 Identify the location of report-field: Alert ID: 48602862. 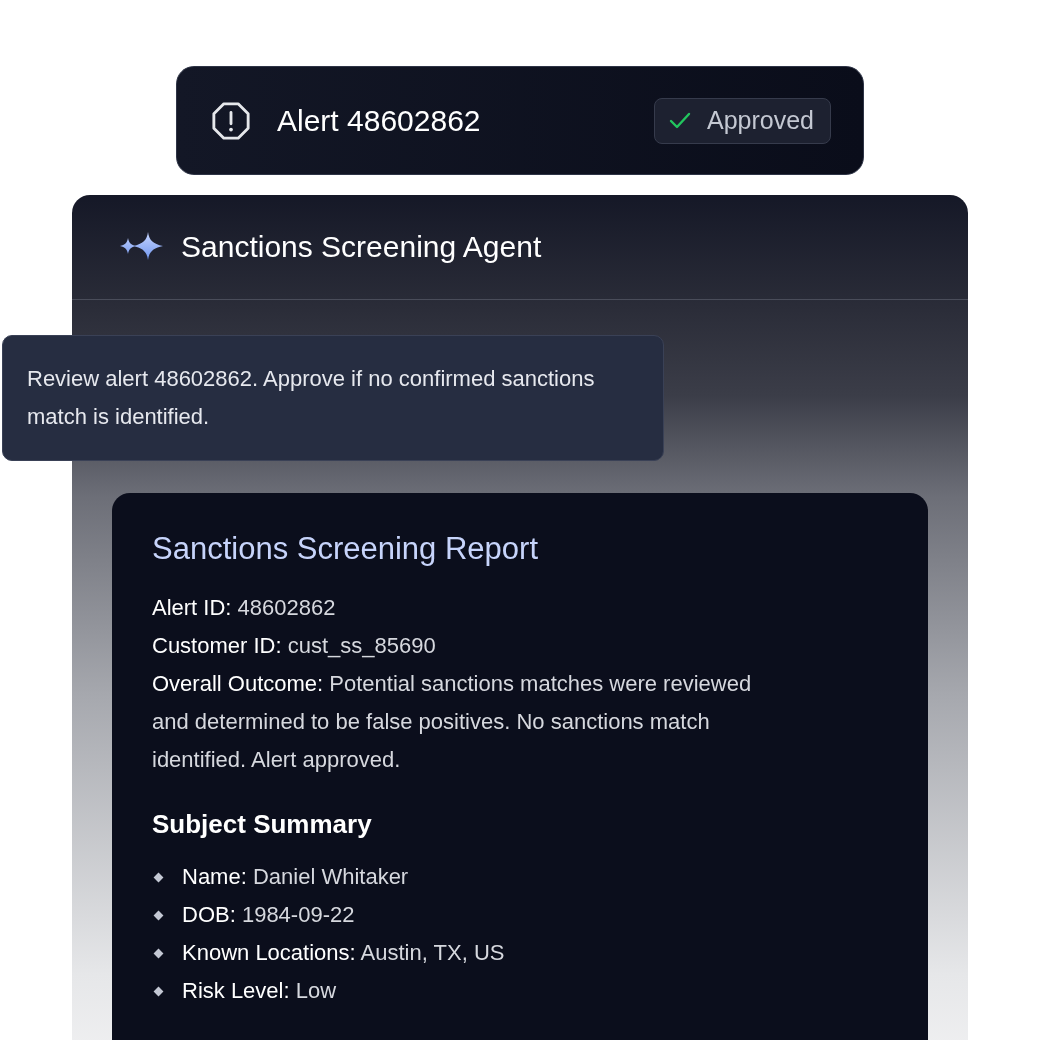
(462, 608).